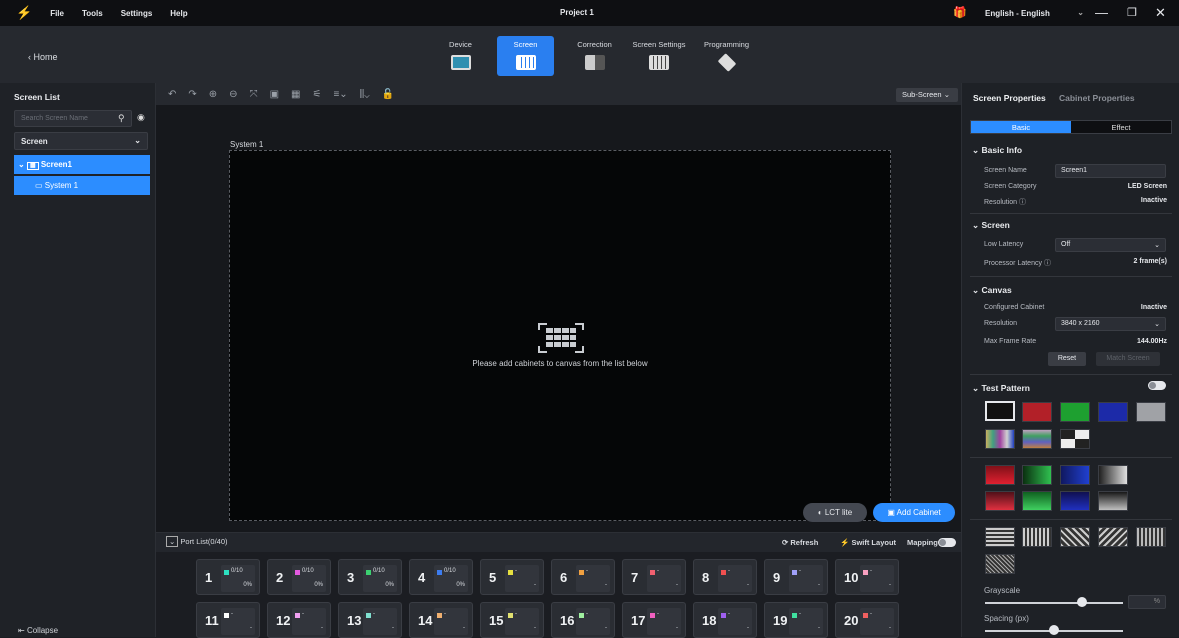  I want to click on port-card: 9--, so click(796, 577).